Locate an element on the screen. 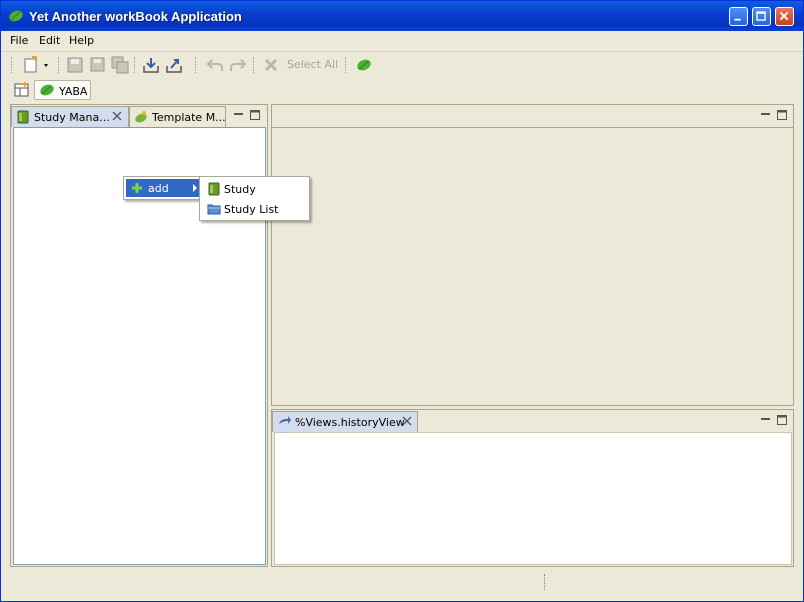 Image resolution: width=804 pixels, height=602 pixels. main-toolbar: Select All is located at coordinates (402, 65).